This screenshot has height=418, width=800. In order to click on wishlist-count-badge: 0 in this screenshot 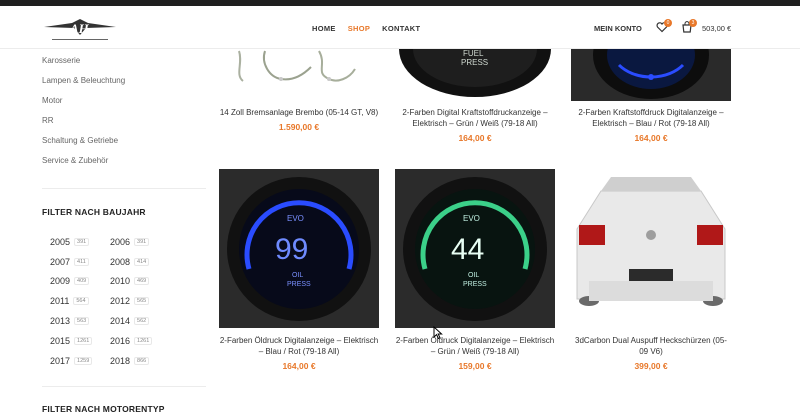, I will do `click(668, 23)`.